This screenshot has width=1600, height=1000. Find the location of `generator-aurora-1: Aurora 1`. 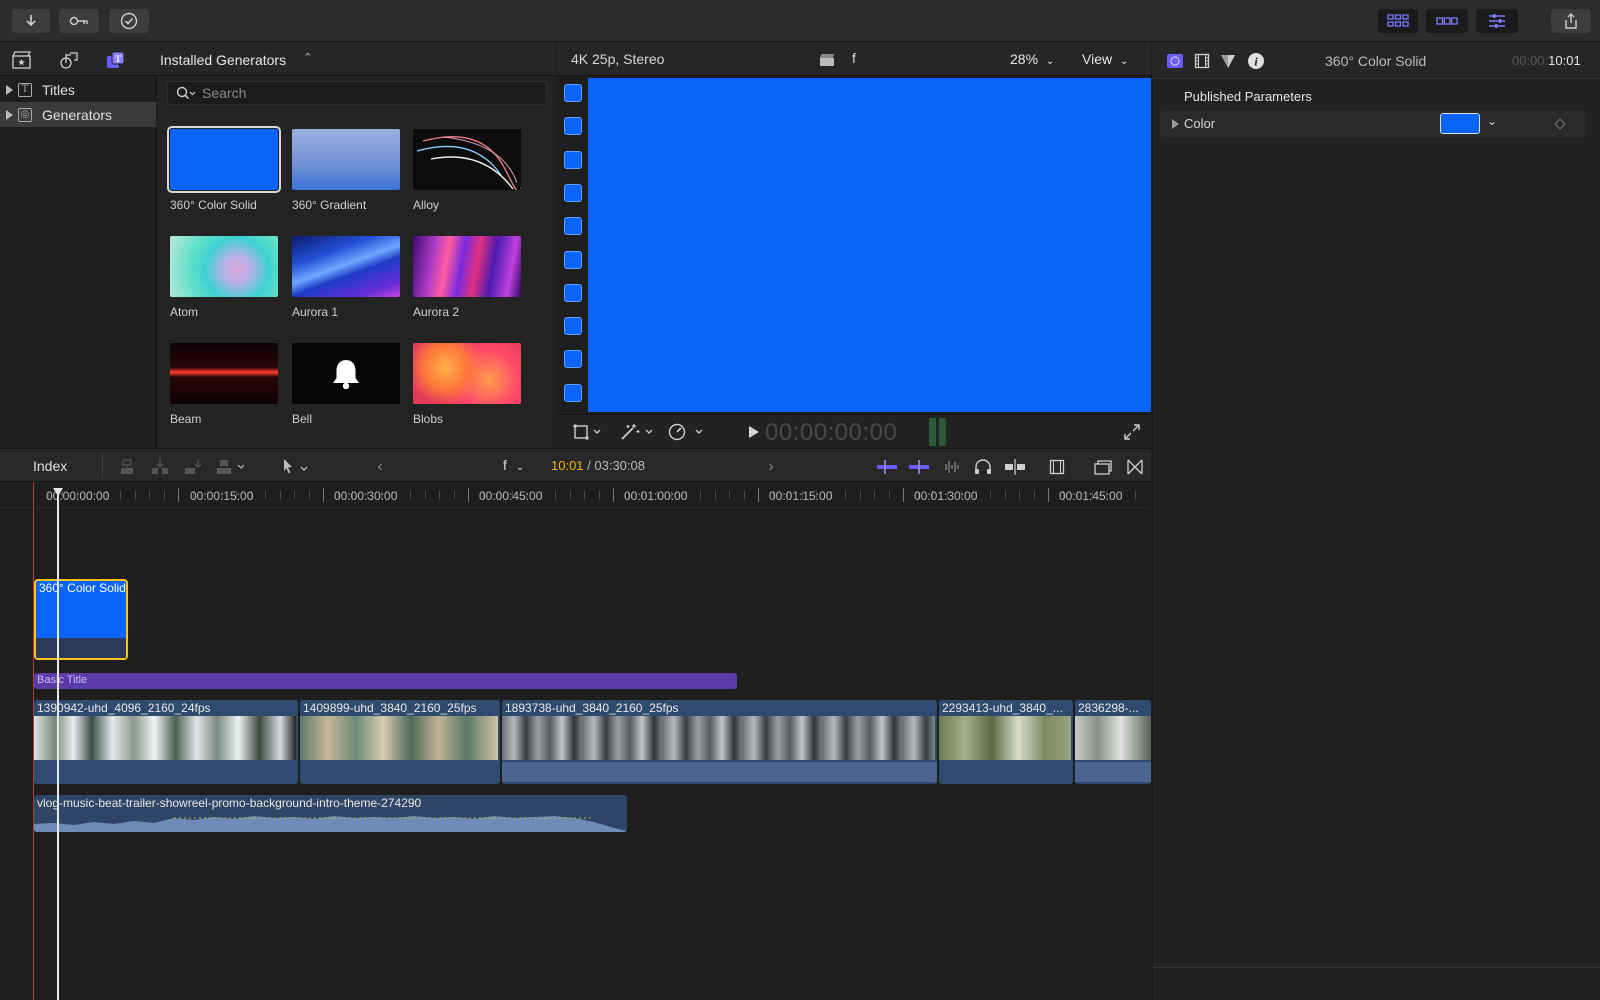

generator-aurora-1: Aurora 1 is located at coordinates (347, 277).